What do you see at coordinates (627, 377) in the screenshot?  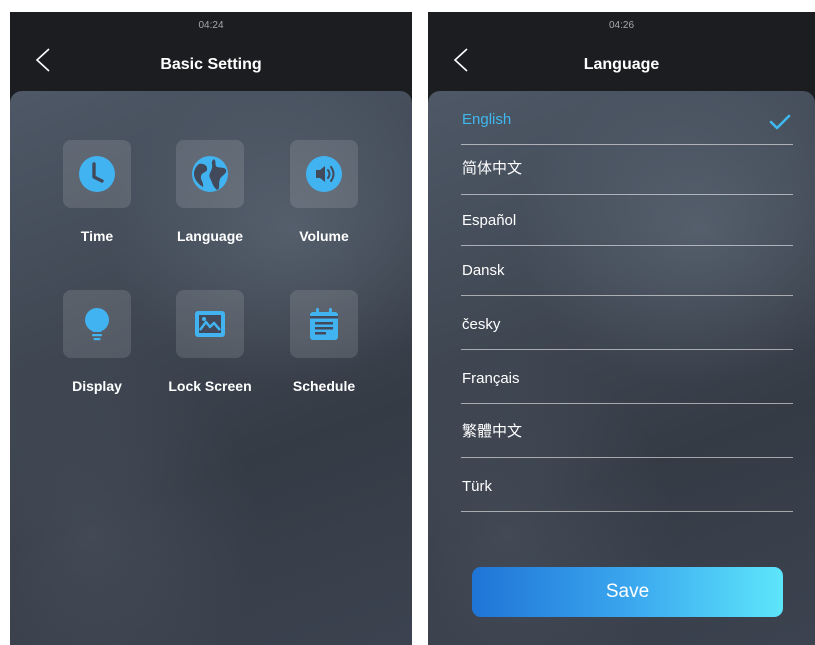 I see `language-option-french: Français` at bounding box center [627, 377].